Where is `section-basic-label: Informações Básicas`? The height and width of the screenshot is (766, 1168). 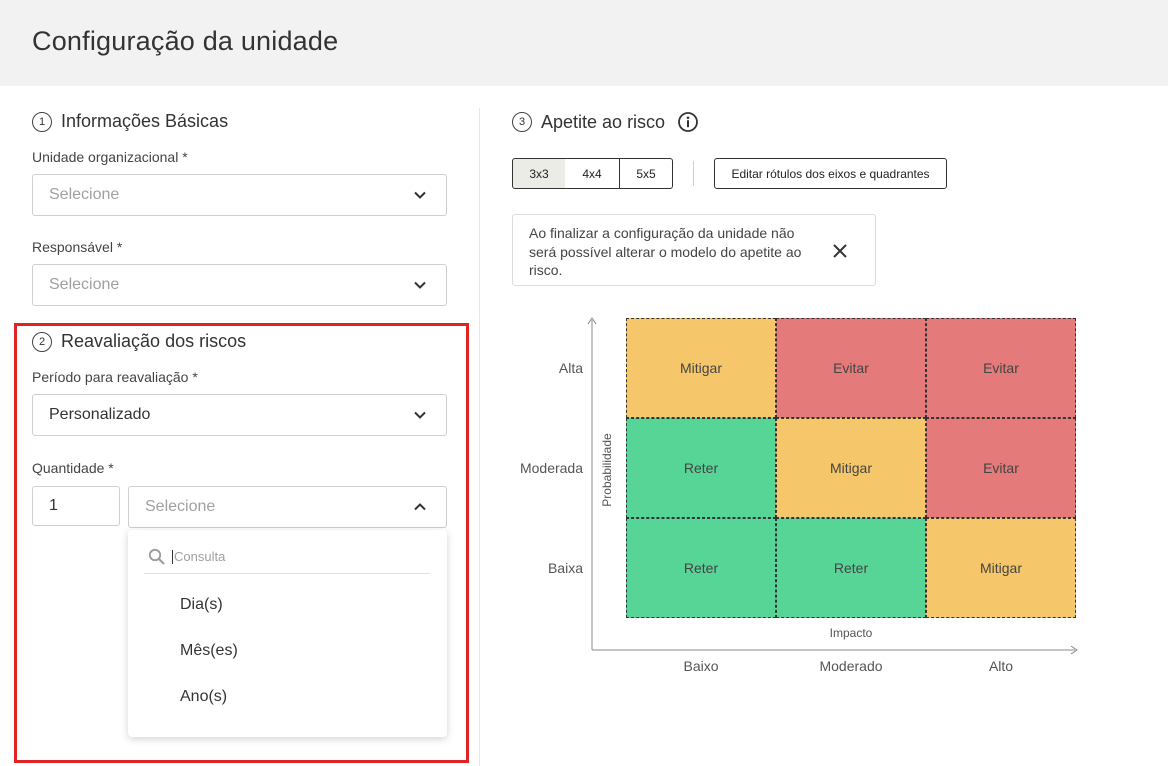 section-basic-label: Informações Básicas is located at coordinates (145, 121).